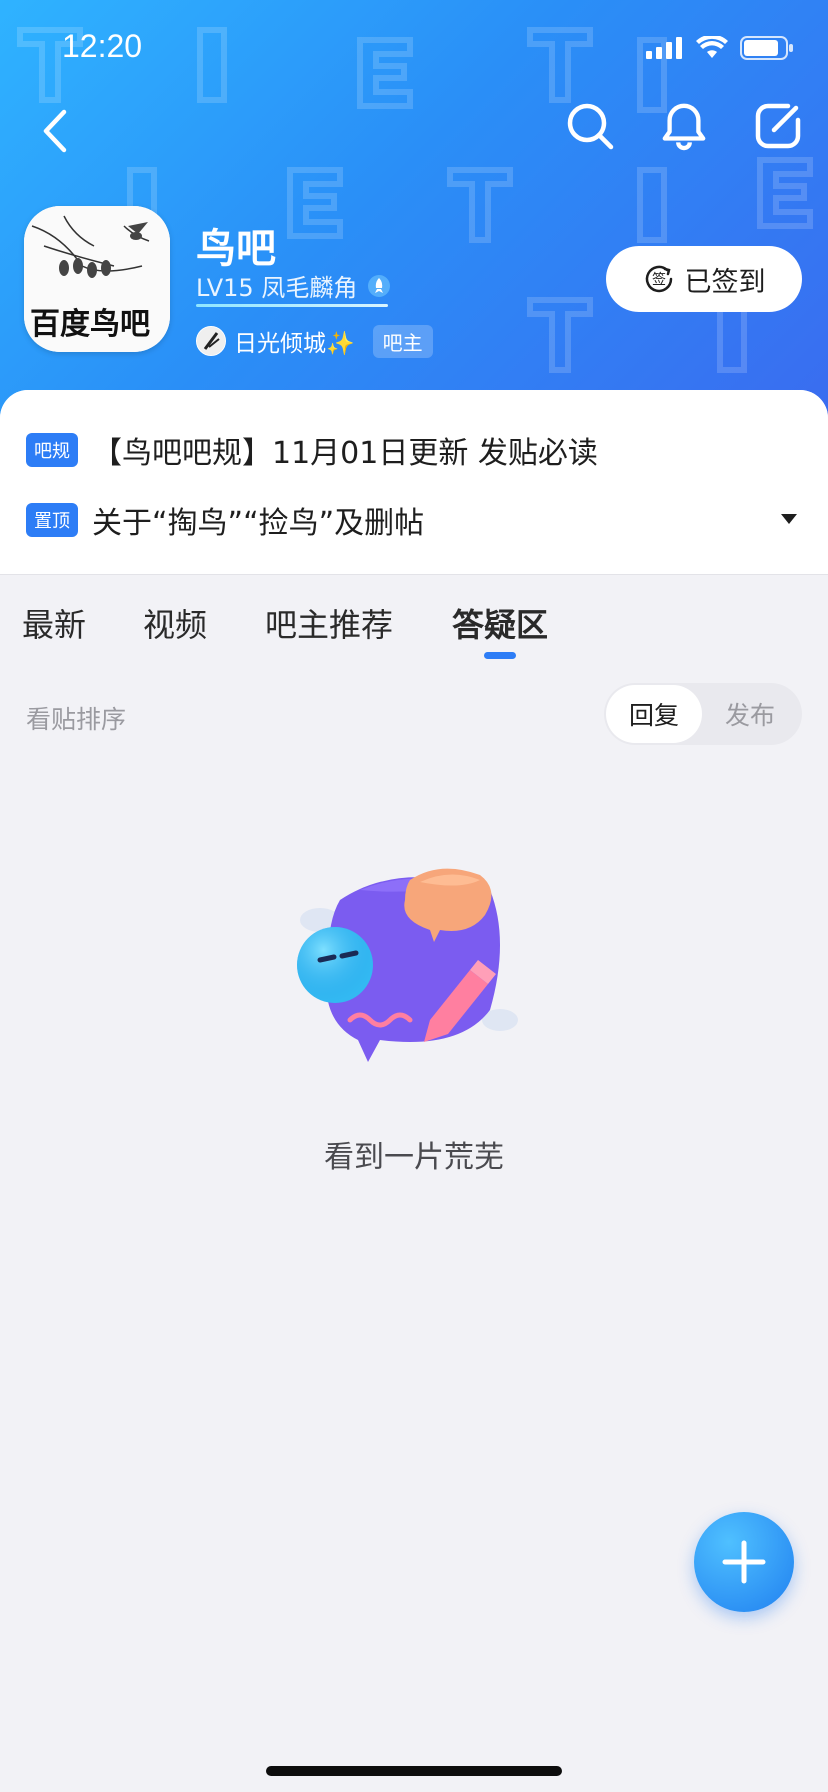 The image size is (828, 1792). Describe the element at coordinates (500, 655) in the screenshot. I see `tab-indicator` at that location.